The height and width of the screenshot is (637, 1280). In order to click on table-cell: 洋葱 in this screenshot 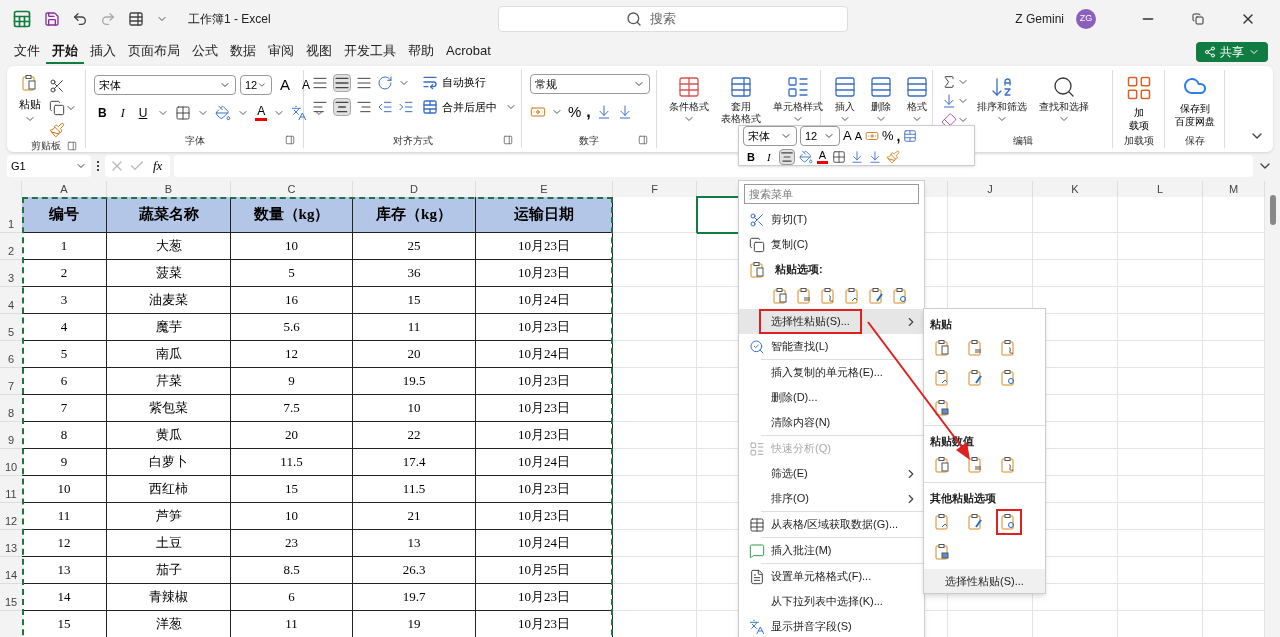, I will do `click(169, 624)`.